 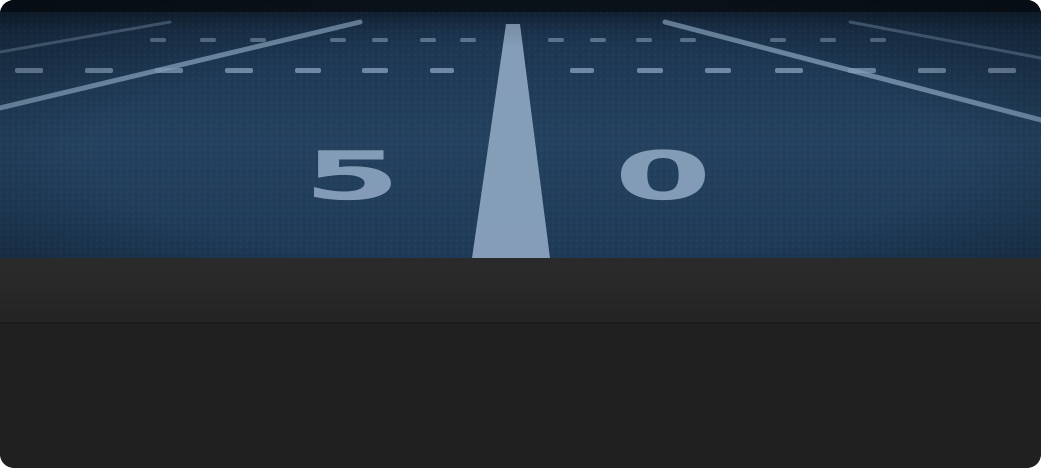 I want to click on header-band, so click(x=520, y=291).